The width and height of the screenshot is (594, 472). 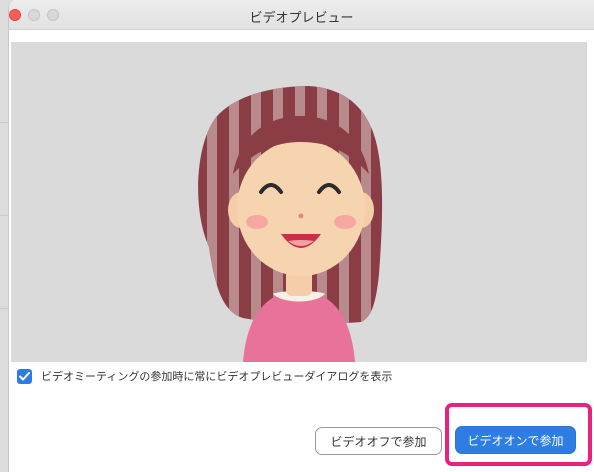 I want to click on checkmark-icon, so click(x=24, y=375).